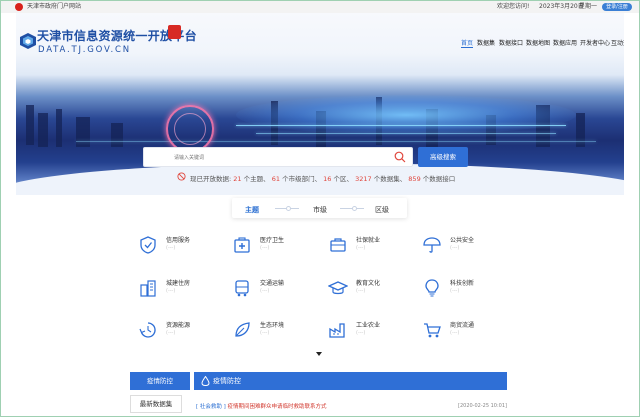 Image resolution: width=640 pixels, height=417 pixels. What do you see at coordinates (432, 245) in the screenshot?
I see `umbrella-icon` at bounding box center [432, 245].